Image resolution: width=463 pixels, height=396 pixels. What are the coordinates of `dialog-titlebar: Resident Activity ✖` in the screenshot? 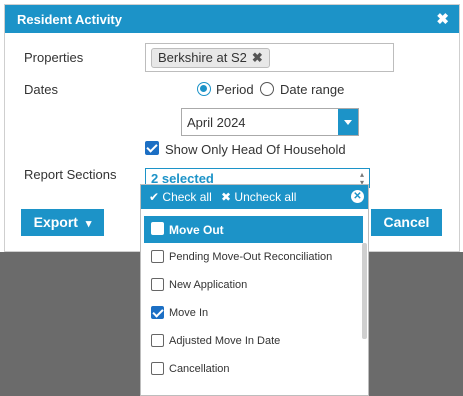 It's located at (232, 19).